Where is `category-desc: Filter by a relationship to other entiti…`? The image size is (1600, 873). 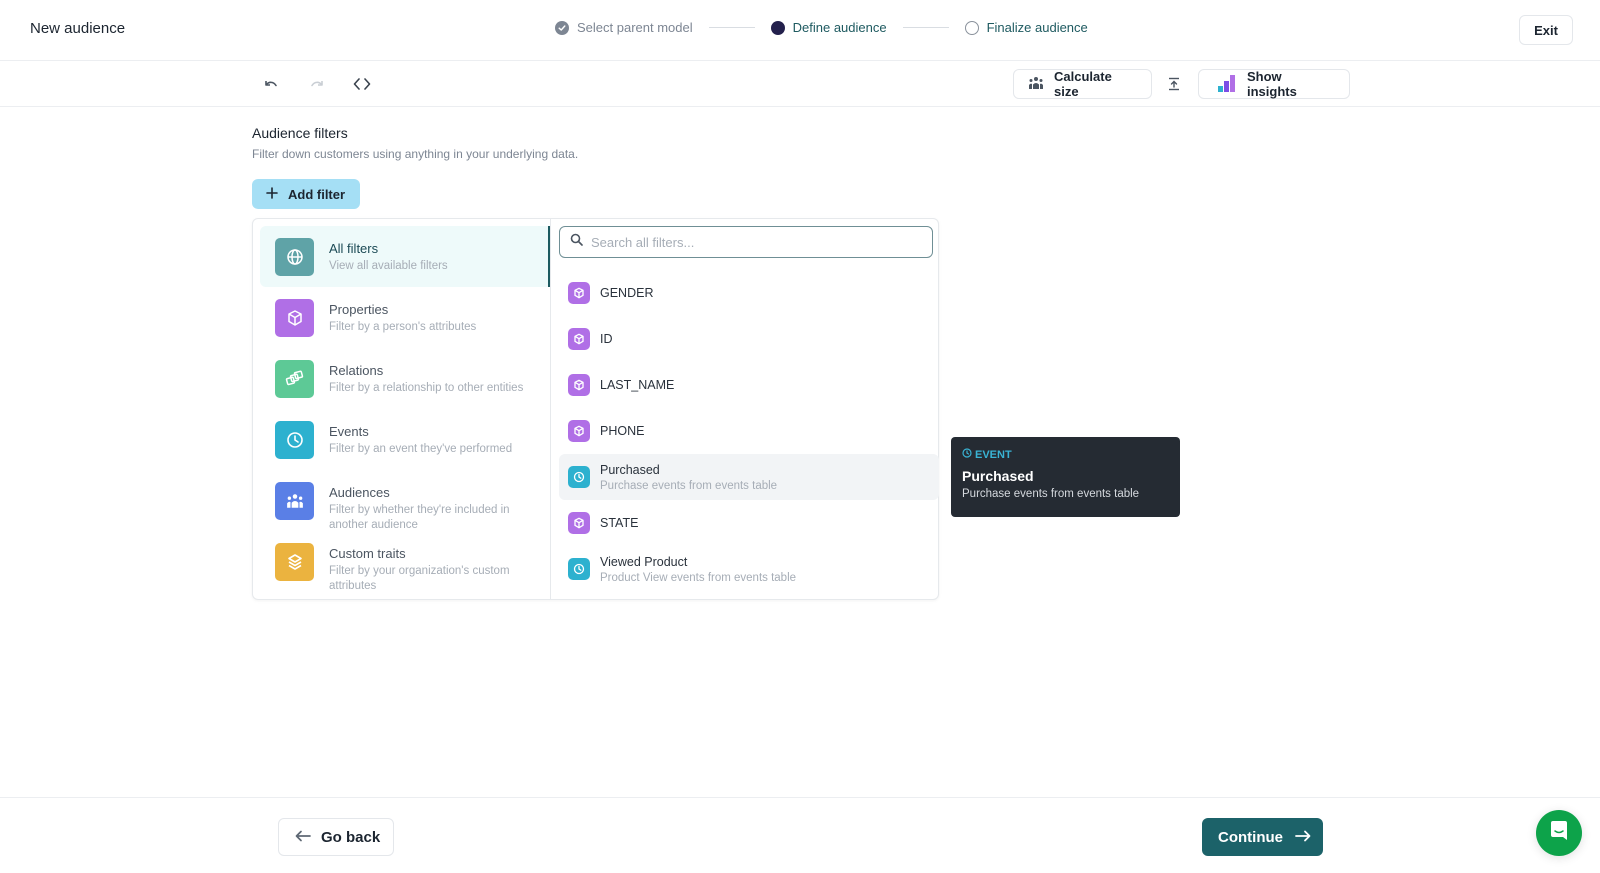 category-desc: Filter by a relationship to other entiti… is located at coordinates (426, 388).